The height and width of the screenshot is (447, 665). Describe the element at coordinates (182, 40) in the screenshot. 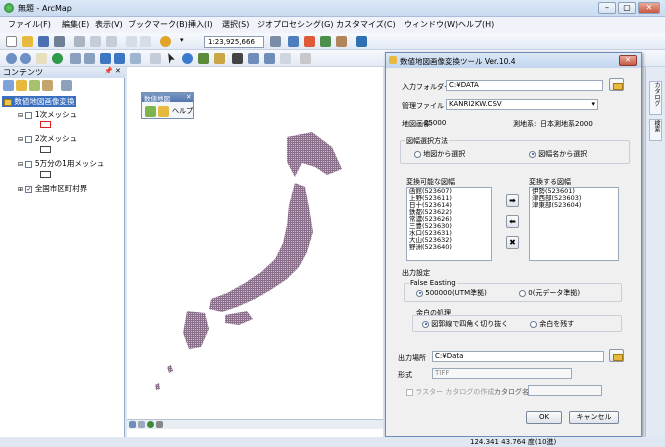

I see `scale-dropdown-arrow-icon: ▾` at that location.